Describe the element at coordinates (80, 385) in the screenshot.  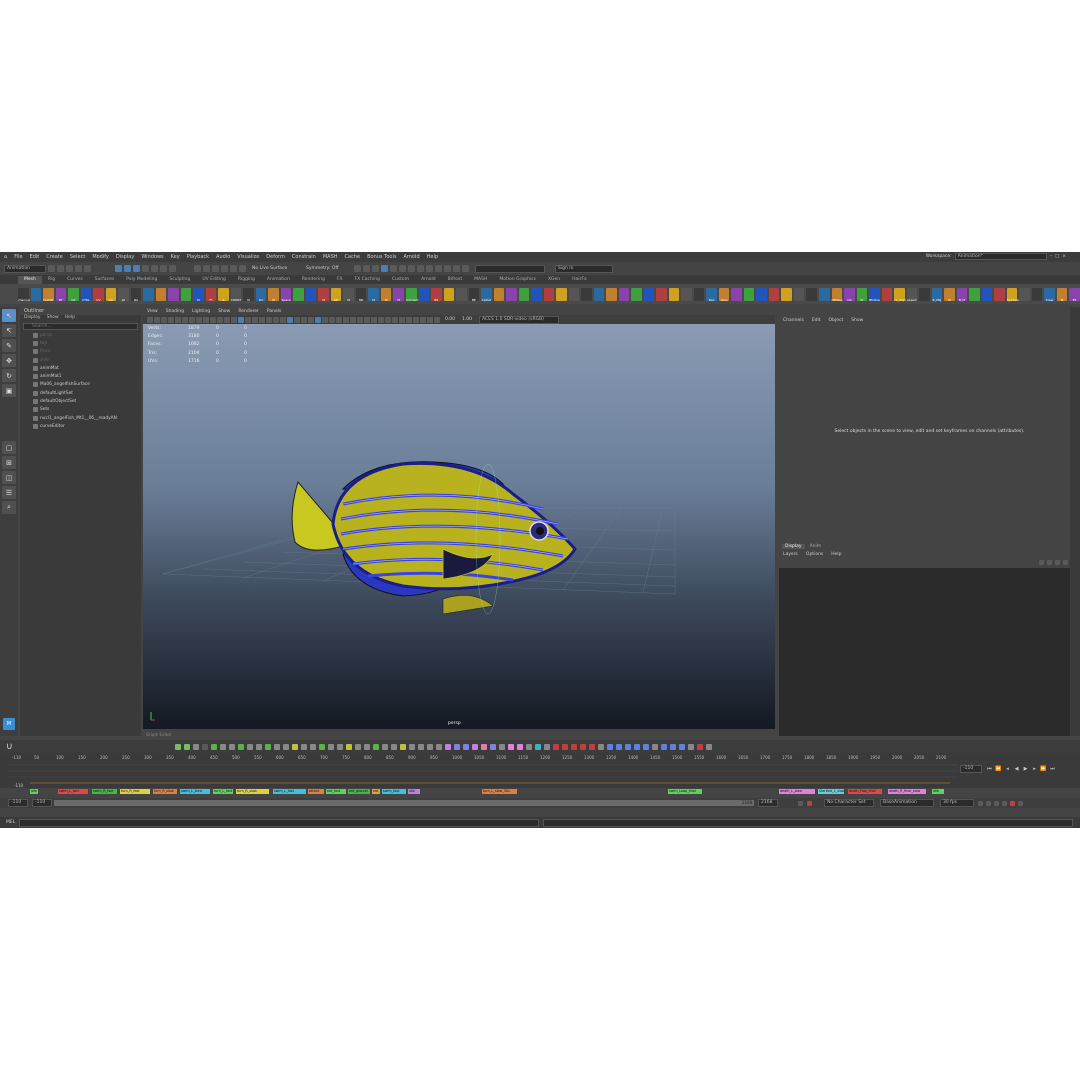
I see `outliner-item: Ma06_angelfishSurface` at that location.